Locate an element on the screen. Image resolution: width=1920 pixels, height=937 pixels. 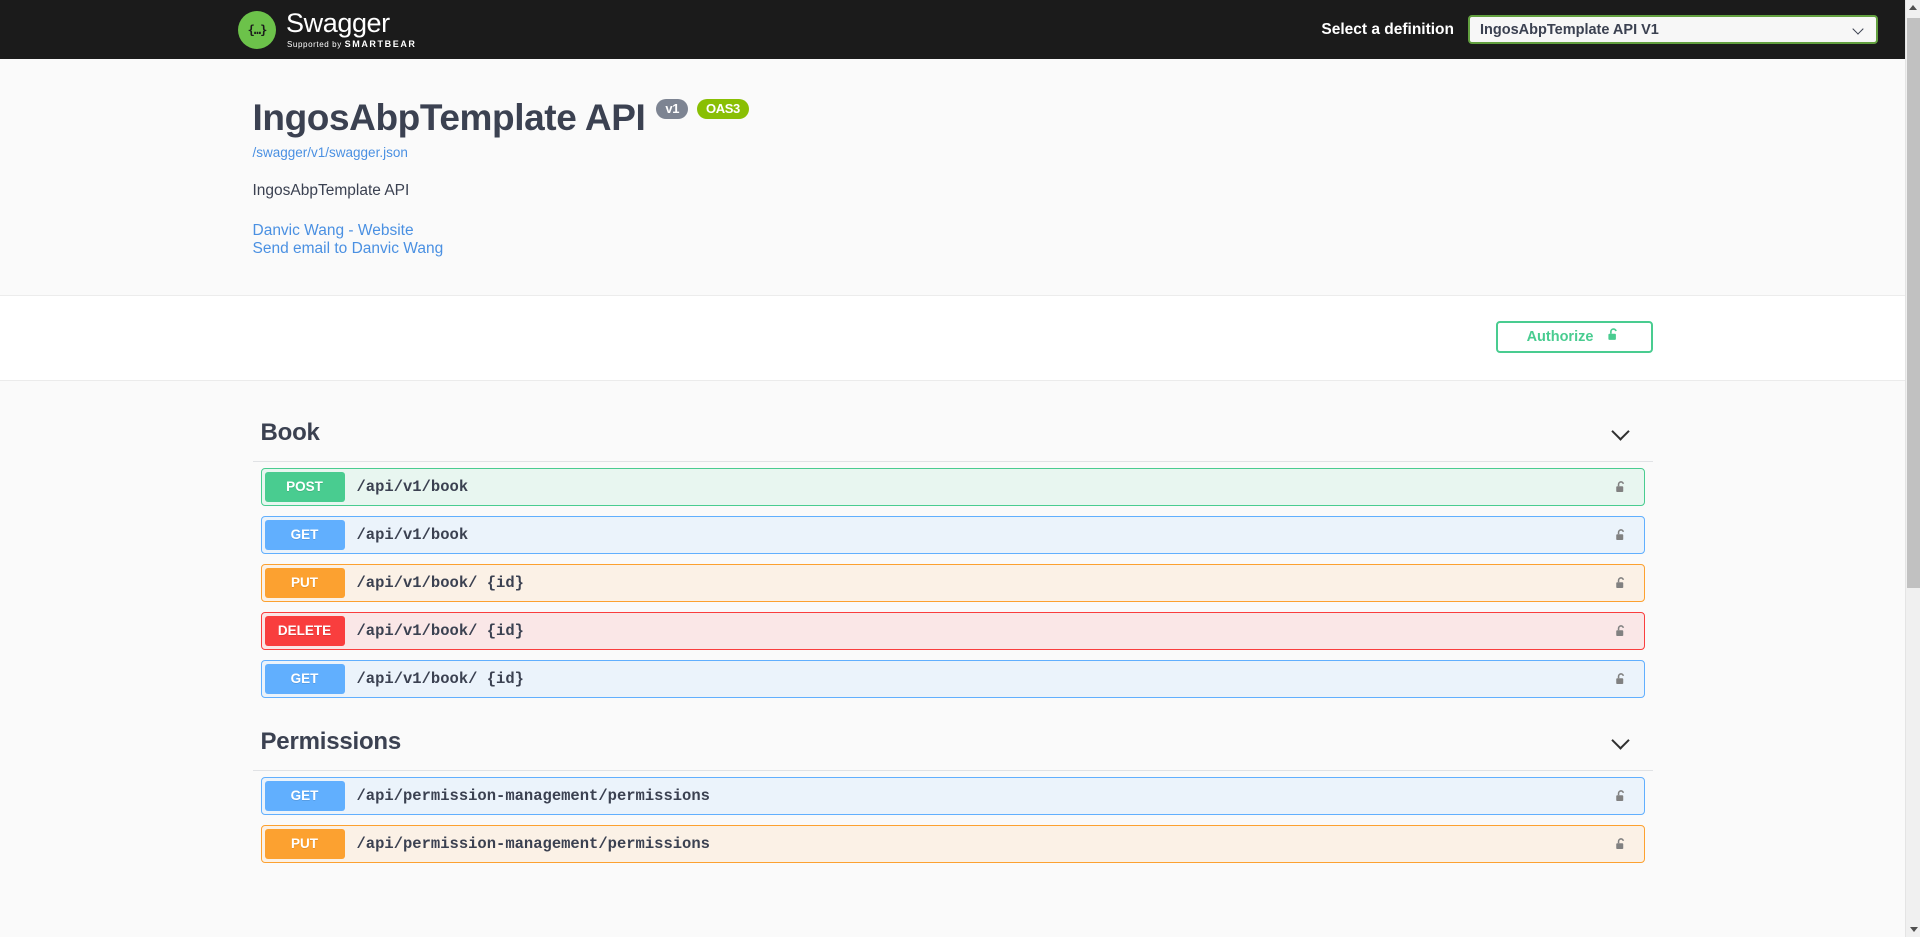
brand-text-block: Swagger Supported by SMARTBEAR is located at coordinates (351, 29).